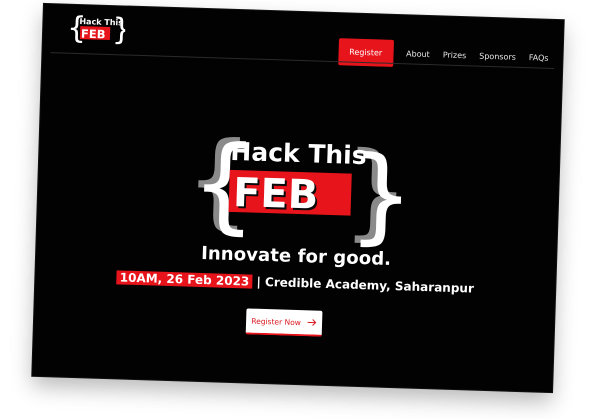  I want to click on header-logo: { Hack This FEB }, so click(95, 29).